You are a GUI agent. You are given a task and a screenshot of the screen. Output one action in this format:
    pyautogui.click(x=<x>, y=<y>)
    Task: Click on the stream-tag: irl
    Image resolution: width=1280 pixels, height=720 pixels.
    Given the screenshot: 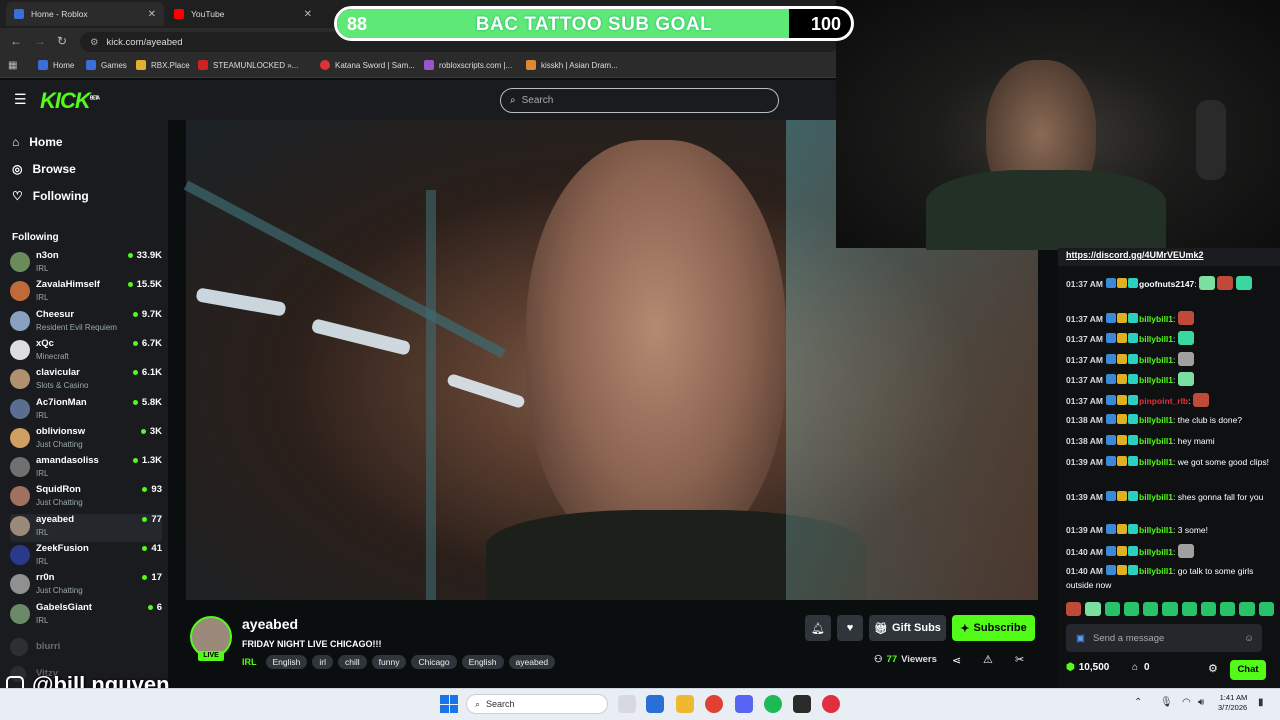 What is the action you would take?
    pyautogui.click(x=322, y=662)
    